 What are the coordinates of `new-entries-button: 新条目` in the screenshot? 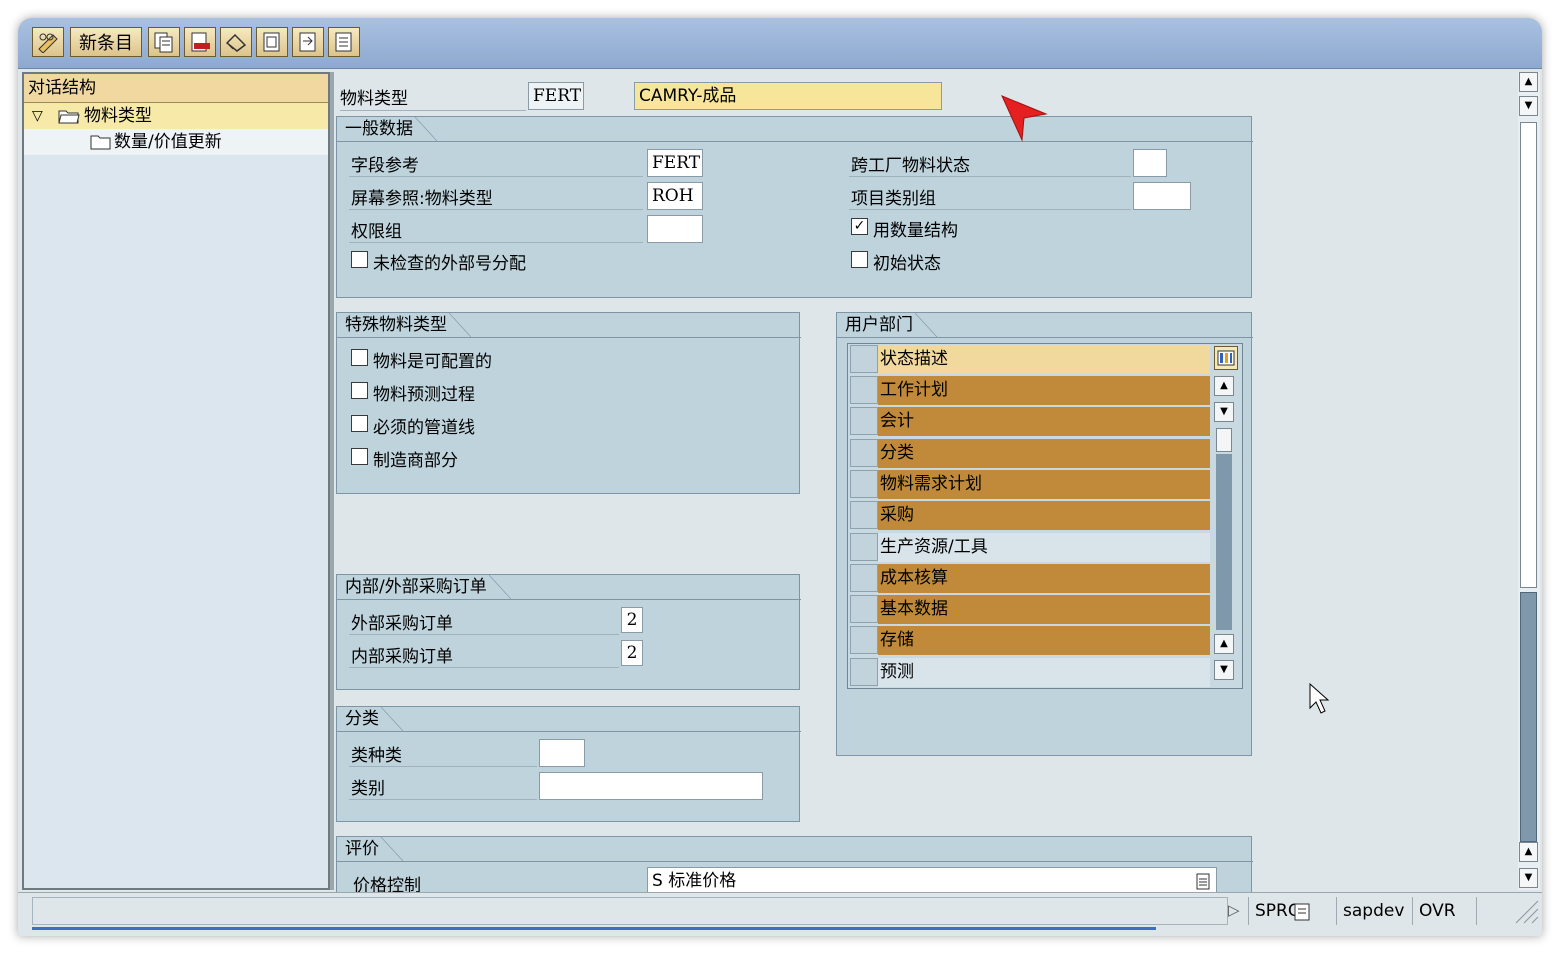 It's located at (106, 42).